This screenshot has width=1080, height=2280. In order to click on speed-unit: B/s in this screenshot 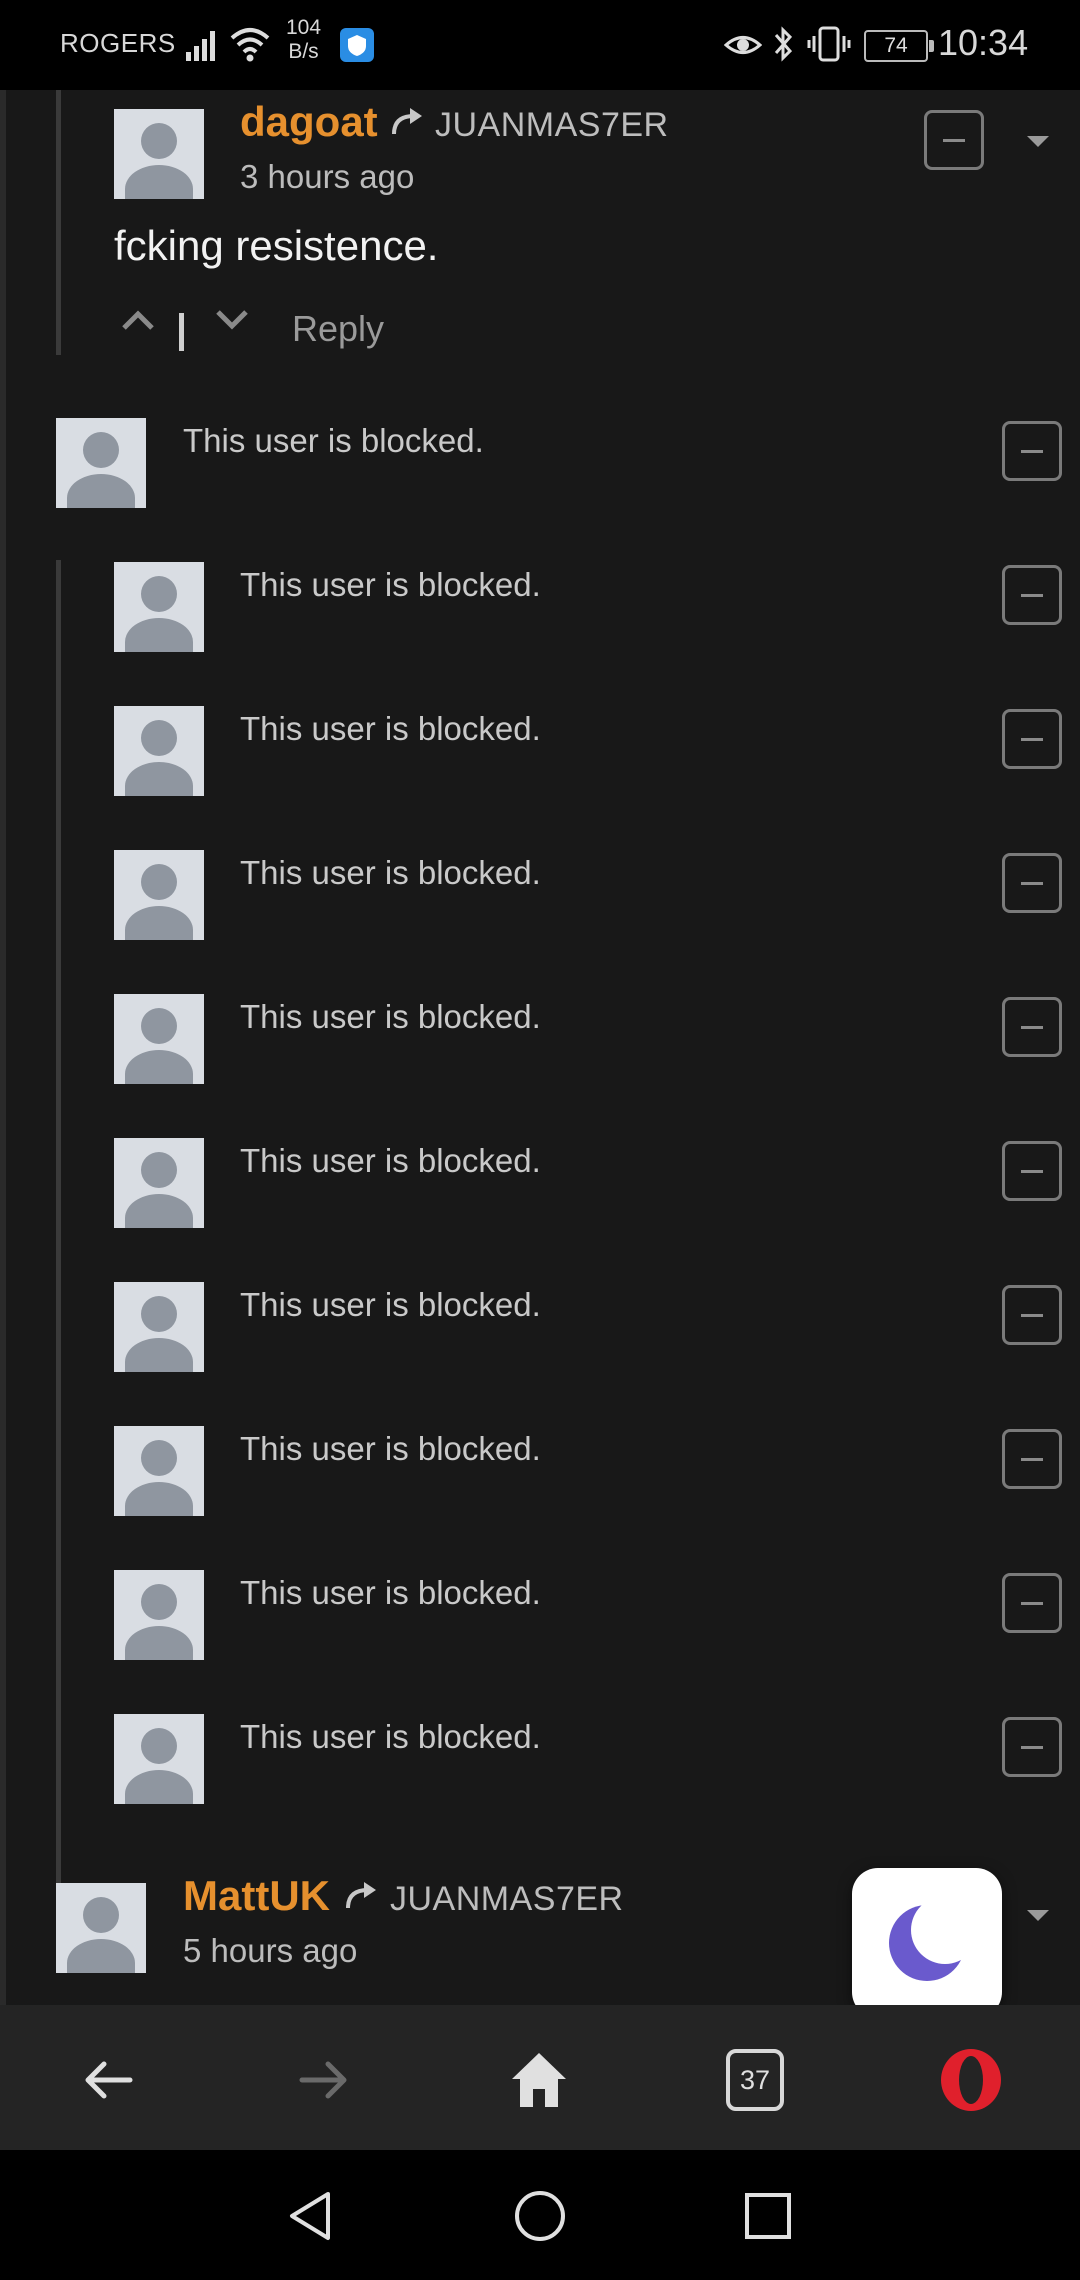, I will do `click(303, 51)`.